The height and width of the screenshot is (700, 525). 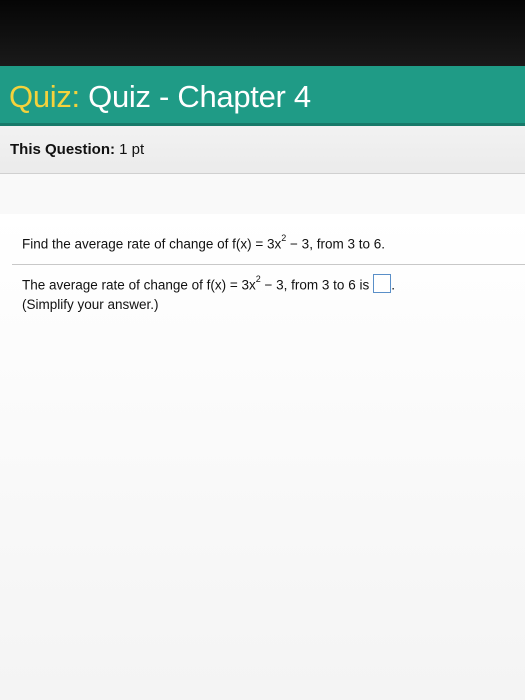 What do you see at coordinates (393, 285) in the screenshot?
I see `answer-period: .` at bounding box center [393, 285].